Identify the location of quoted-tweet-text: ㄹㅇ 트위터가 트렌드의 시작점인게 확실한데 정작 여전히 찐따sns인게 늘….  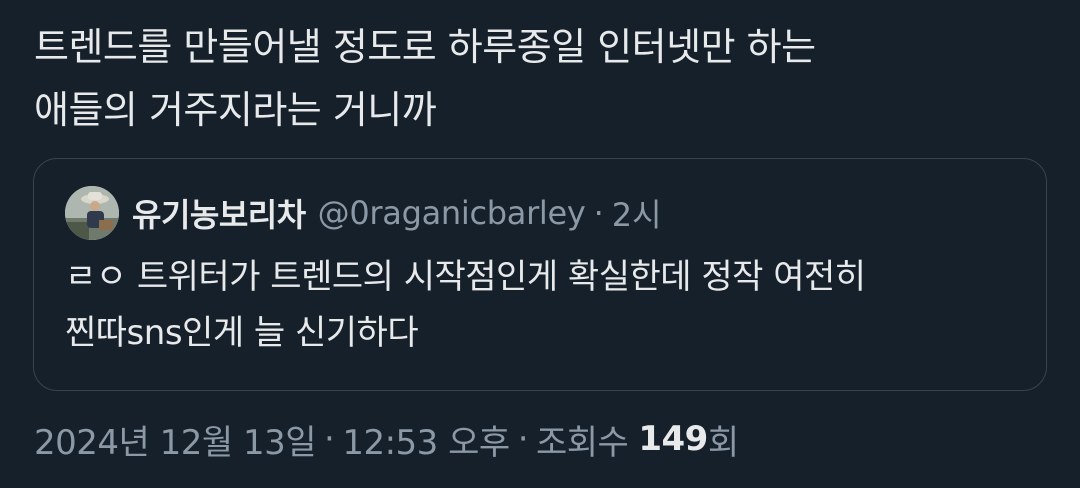
(465, 305).